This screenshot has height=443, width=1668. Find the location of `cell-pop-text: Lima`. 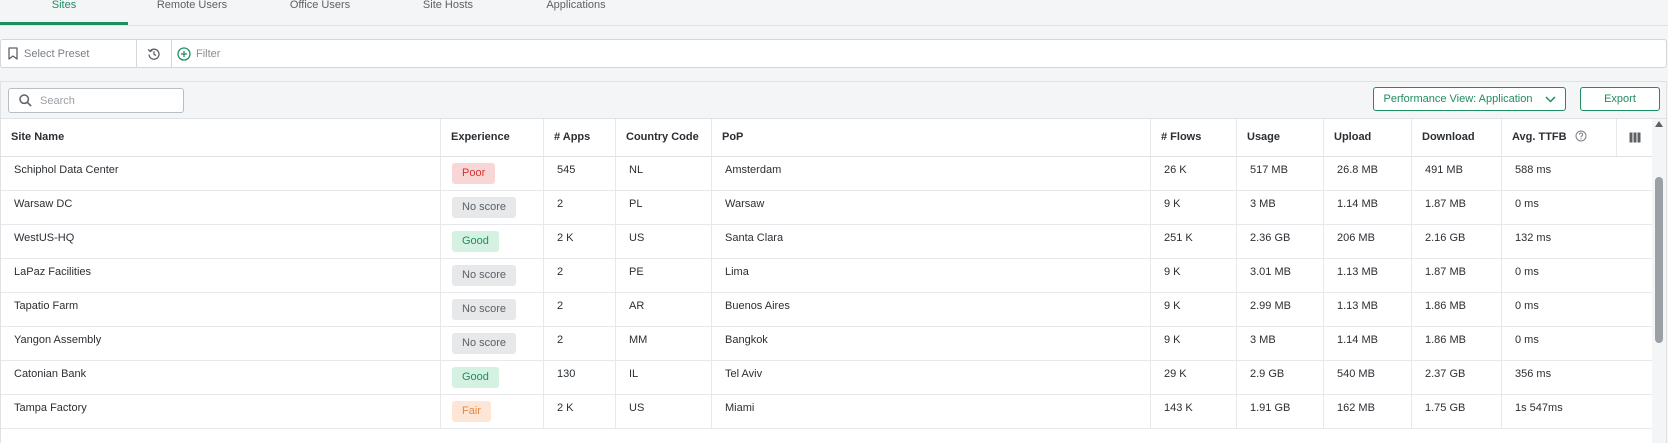

cell-pop-text: Lima is located at coordinates (737, 272).